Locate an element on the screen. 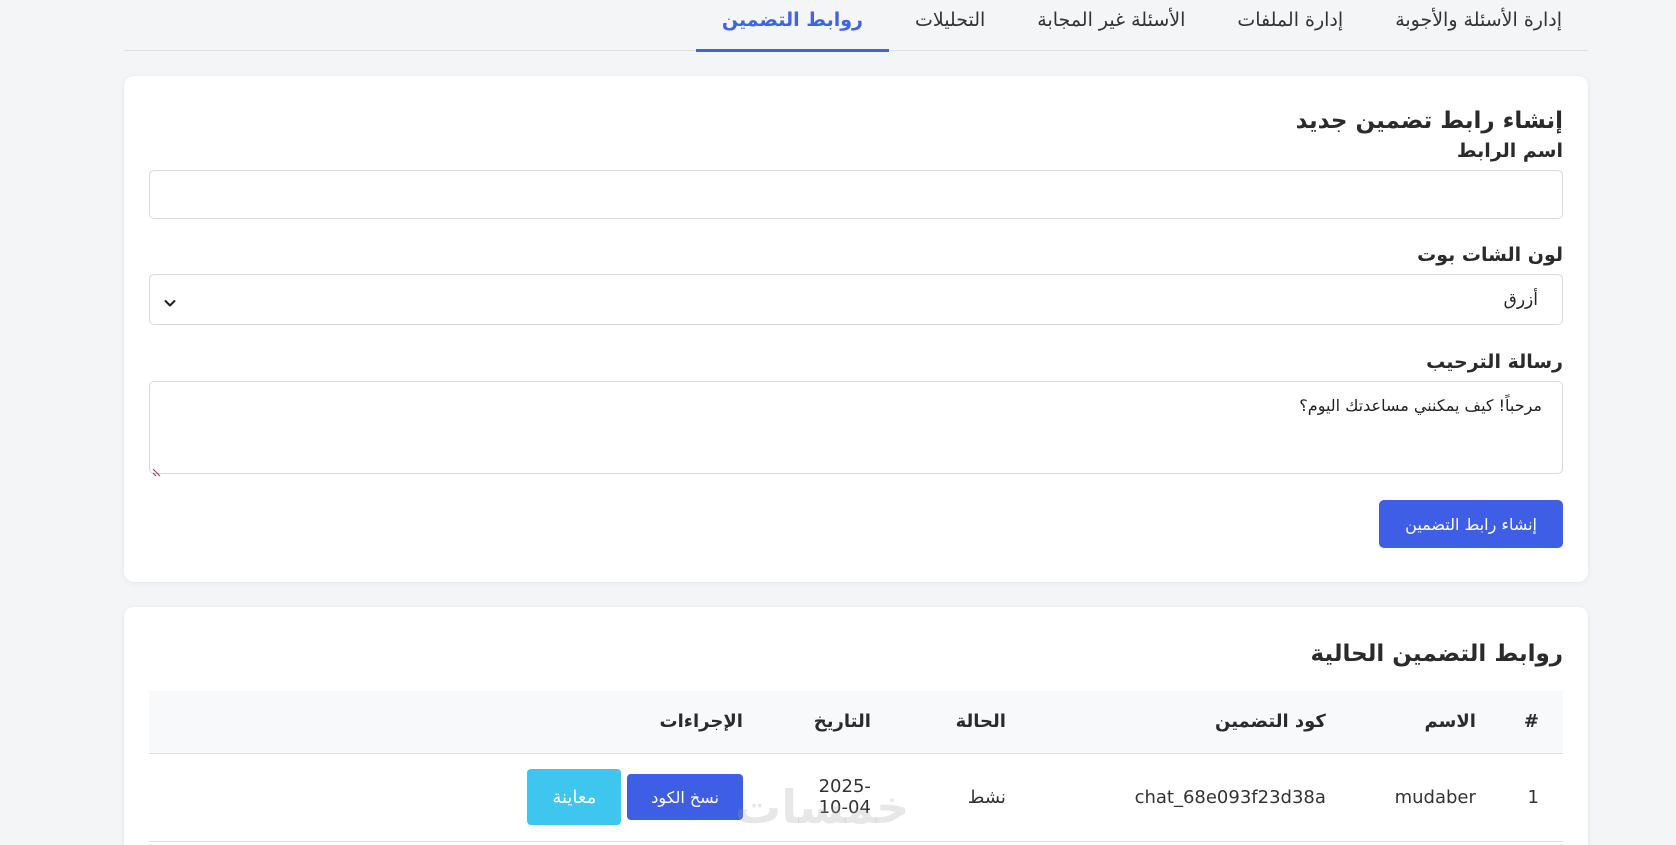  tab-qa-management: إدارة الأسئلة والأجوبة is located at coordinates (1478, 25).